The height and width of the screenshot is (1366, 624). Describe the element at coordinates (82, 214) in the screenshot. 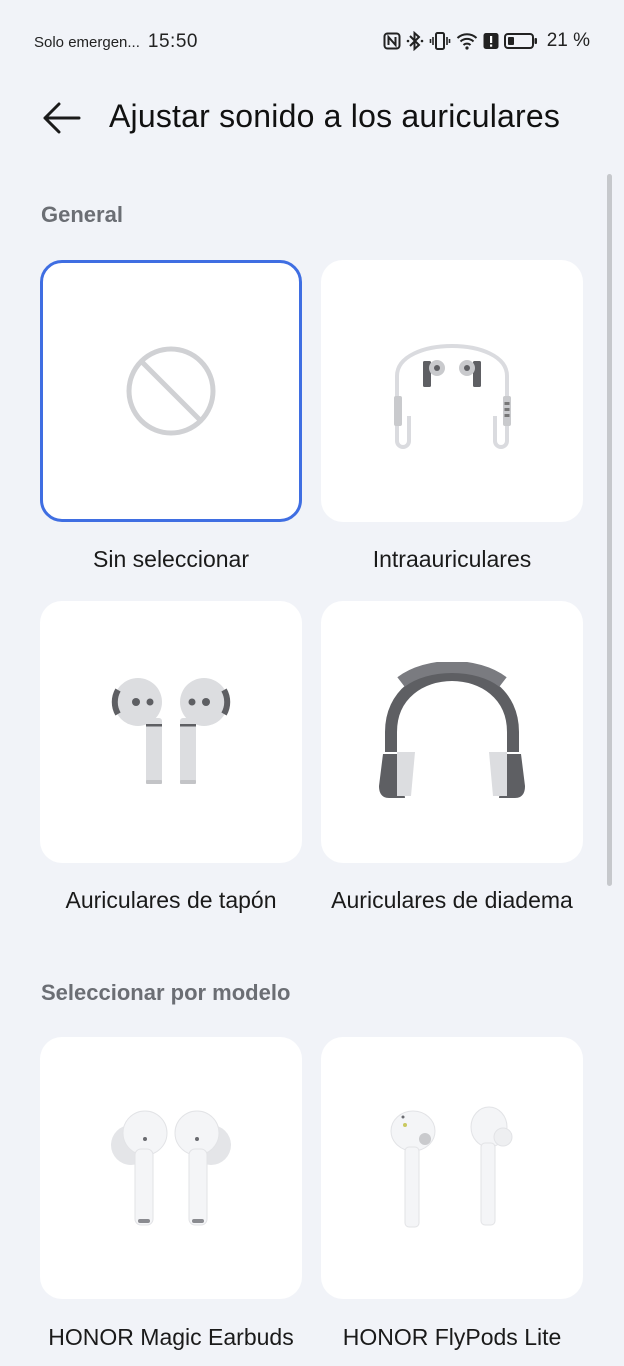

I see `section-title-general: General` at that location.